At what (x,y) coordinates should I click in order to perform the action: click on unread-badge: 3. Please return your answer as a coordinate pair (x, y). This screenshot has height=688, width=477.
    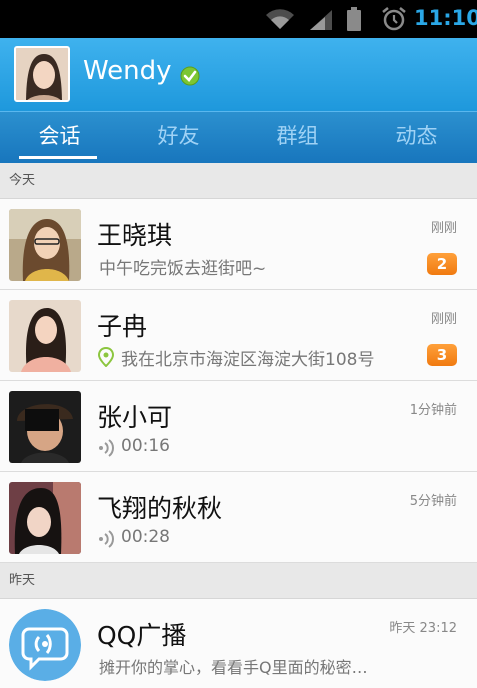
    Looking at the image, I should click on (442, 355).